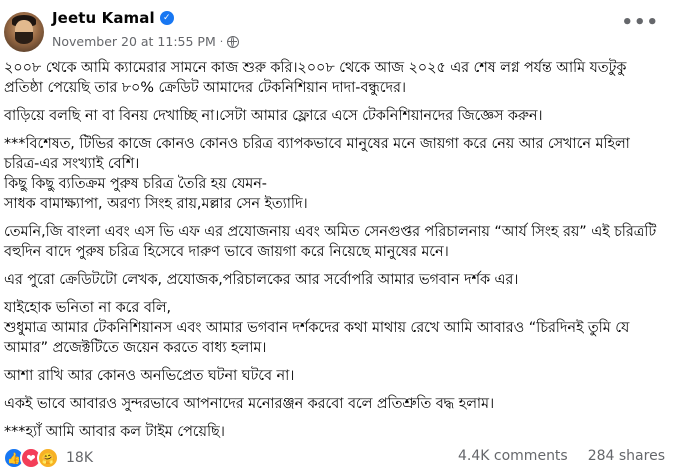  I want to click on avatar-beard, so click(24, 38).